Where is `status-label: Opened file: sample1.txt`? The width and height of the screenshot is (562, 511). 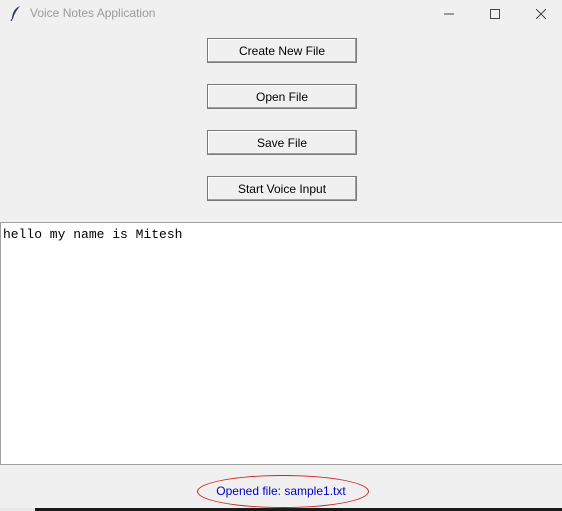 status-label: Opened file: sample1.txt is located at coordinates (281, 491).